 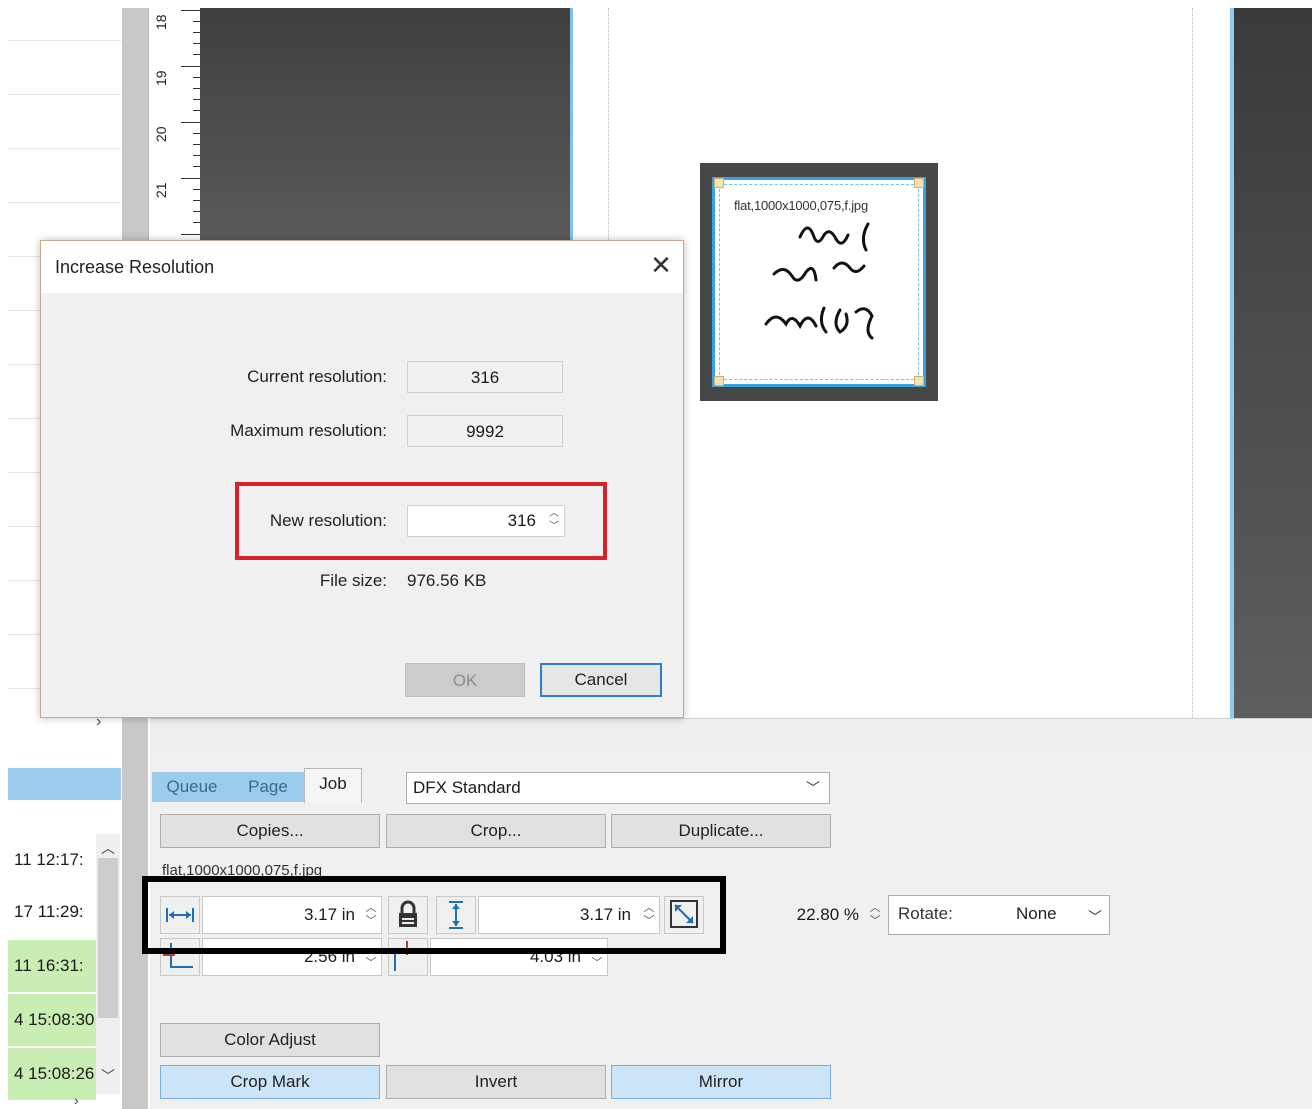 I want to click on scale-input: 22.80 %, so click(x=796, y=915).